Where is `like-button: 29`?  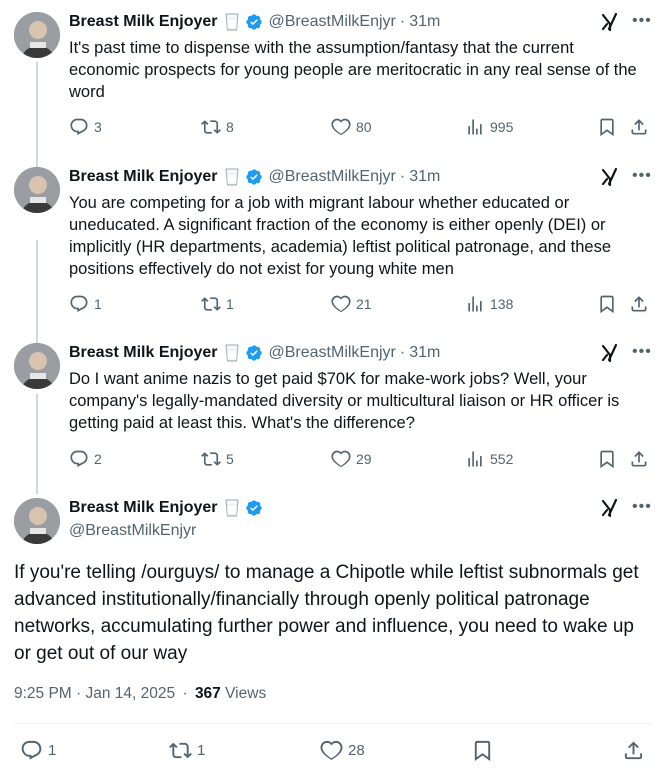 like-button: 29 is located at coordinates (351, 459).